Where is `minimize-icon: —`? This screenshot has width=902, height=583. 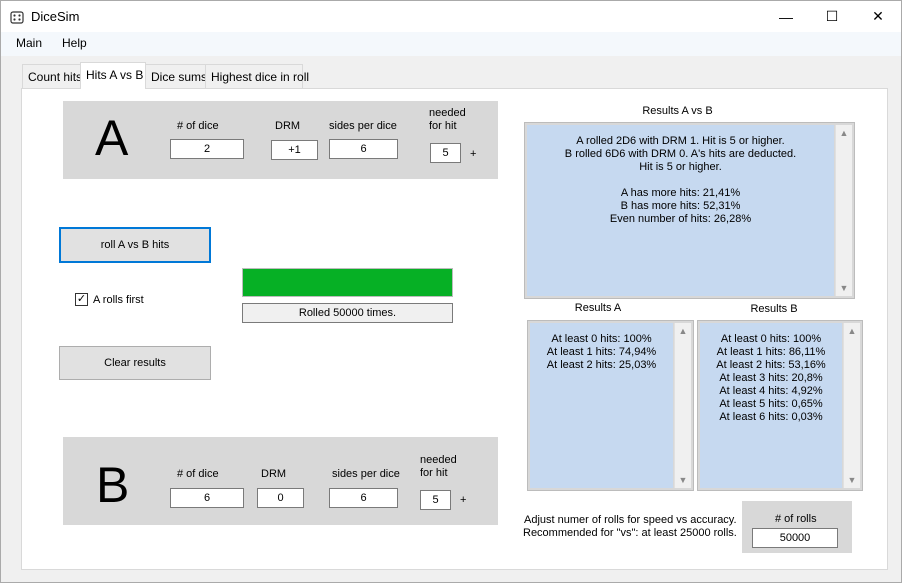 minimize-icon: — is located at coordinates (786, 16).